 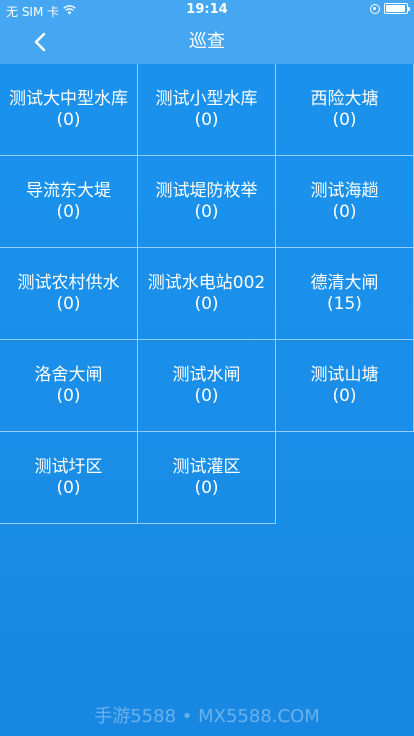 I want to click on page-title: 巡查, so click(x=207, y=41).